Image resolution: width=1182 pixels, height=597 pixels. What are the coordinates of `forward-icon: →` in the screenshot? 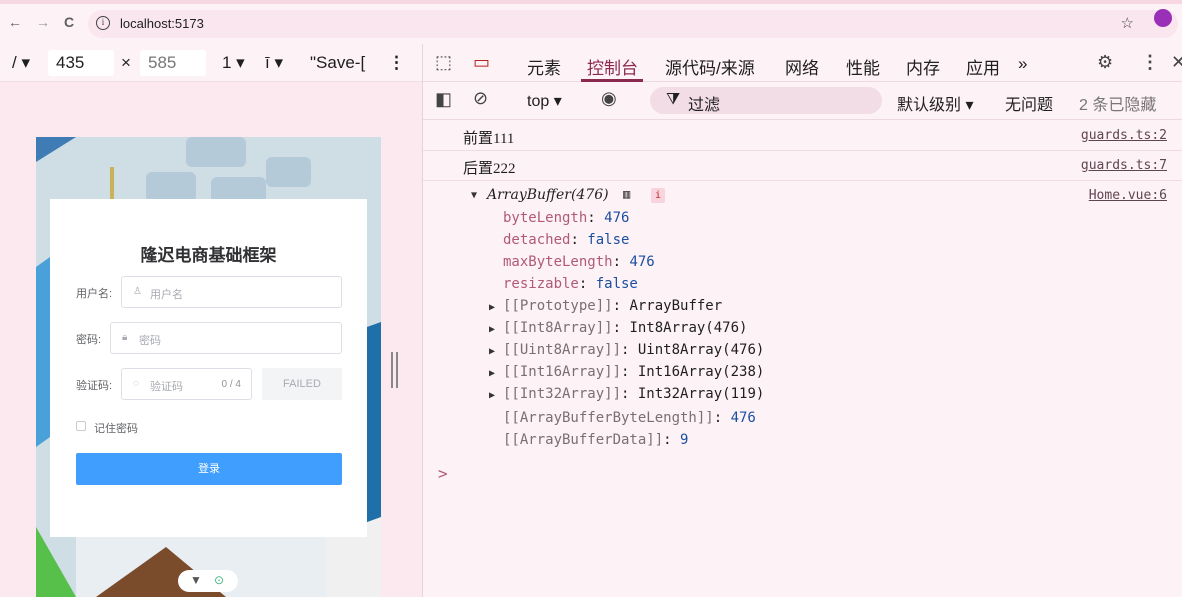 It's located at (43, 22).